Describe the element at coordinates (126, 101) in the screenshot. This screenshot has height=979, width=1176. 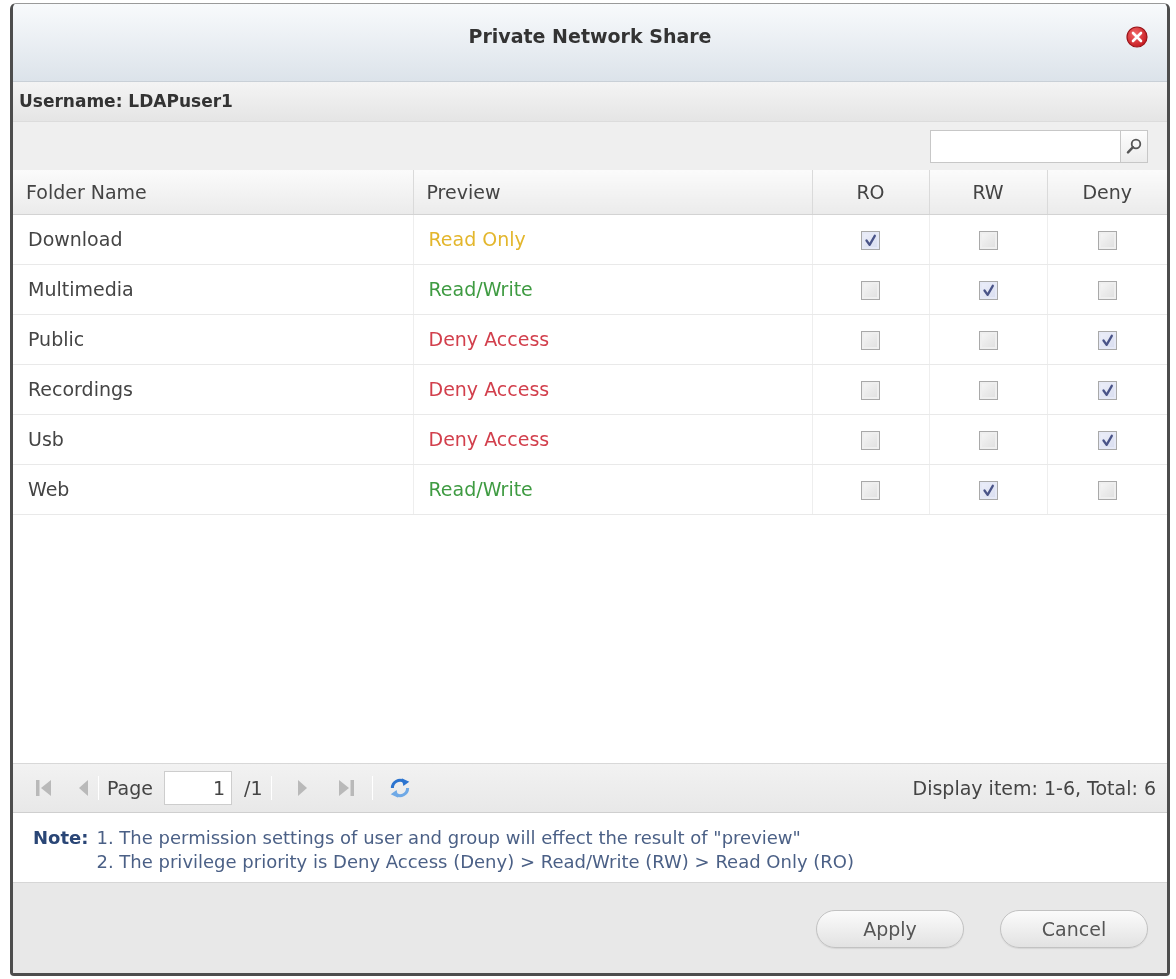
I see `username-label: Username: LDAPuser1` at that location.